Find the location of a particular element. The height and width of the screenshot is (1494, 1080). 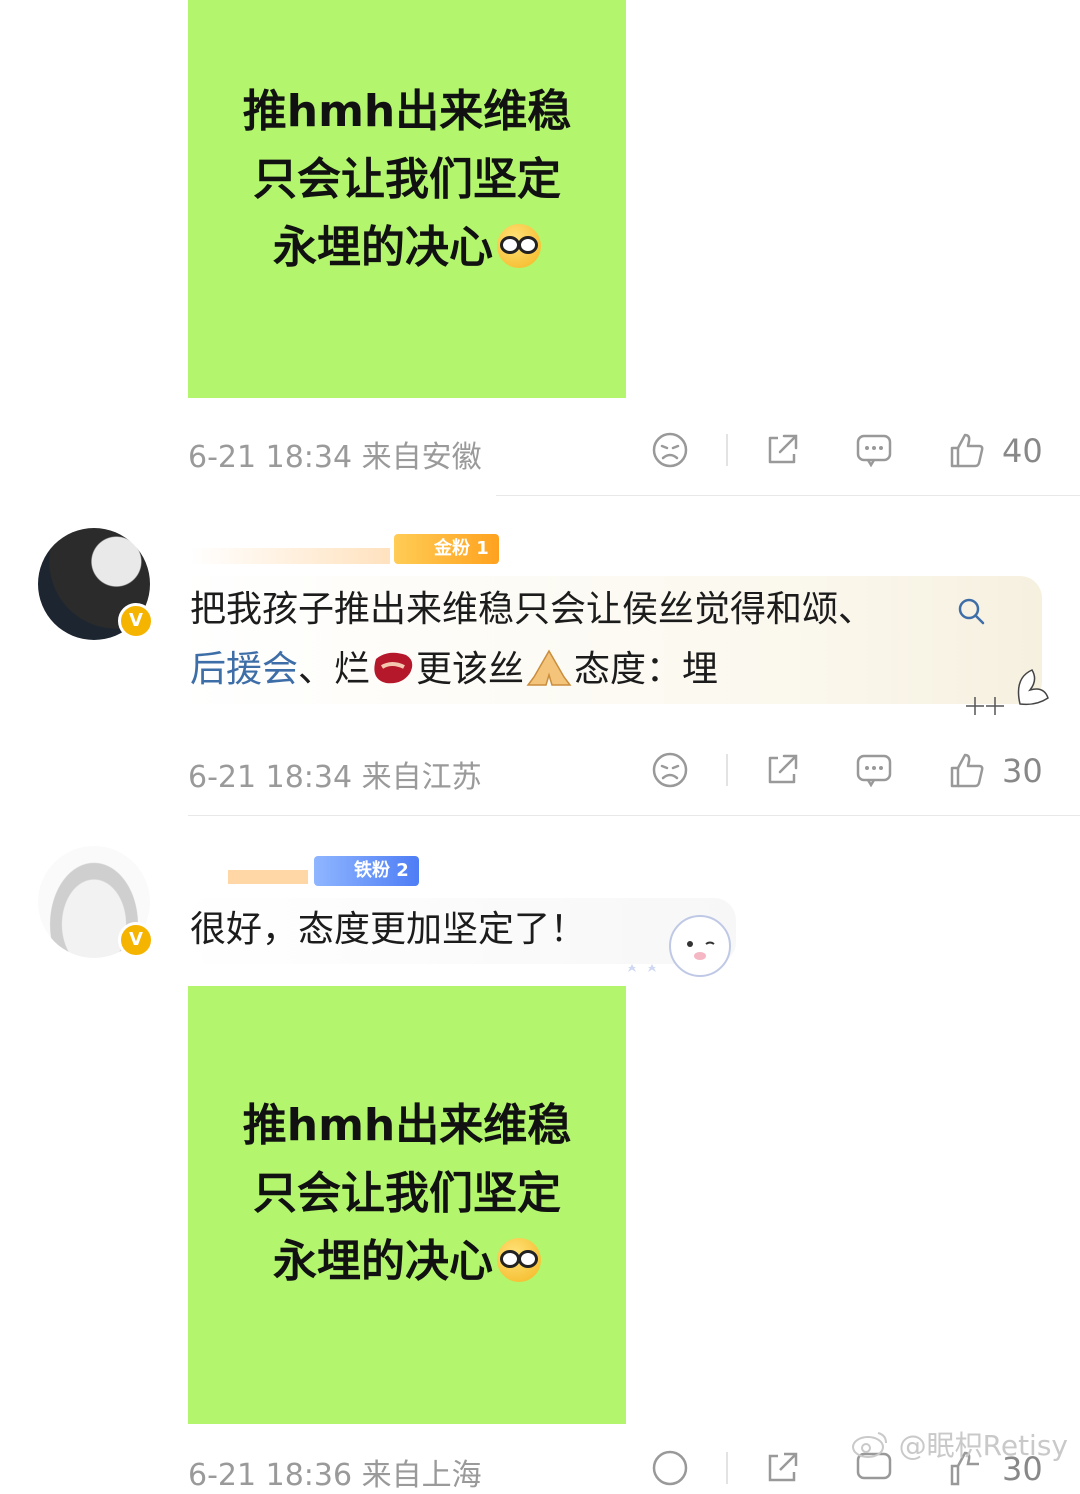

comment-text: 、烂 is located at coordinates (334, 669).